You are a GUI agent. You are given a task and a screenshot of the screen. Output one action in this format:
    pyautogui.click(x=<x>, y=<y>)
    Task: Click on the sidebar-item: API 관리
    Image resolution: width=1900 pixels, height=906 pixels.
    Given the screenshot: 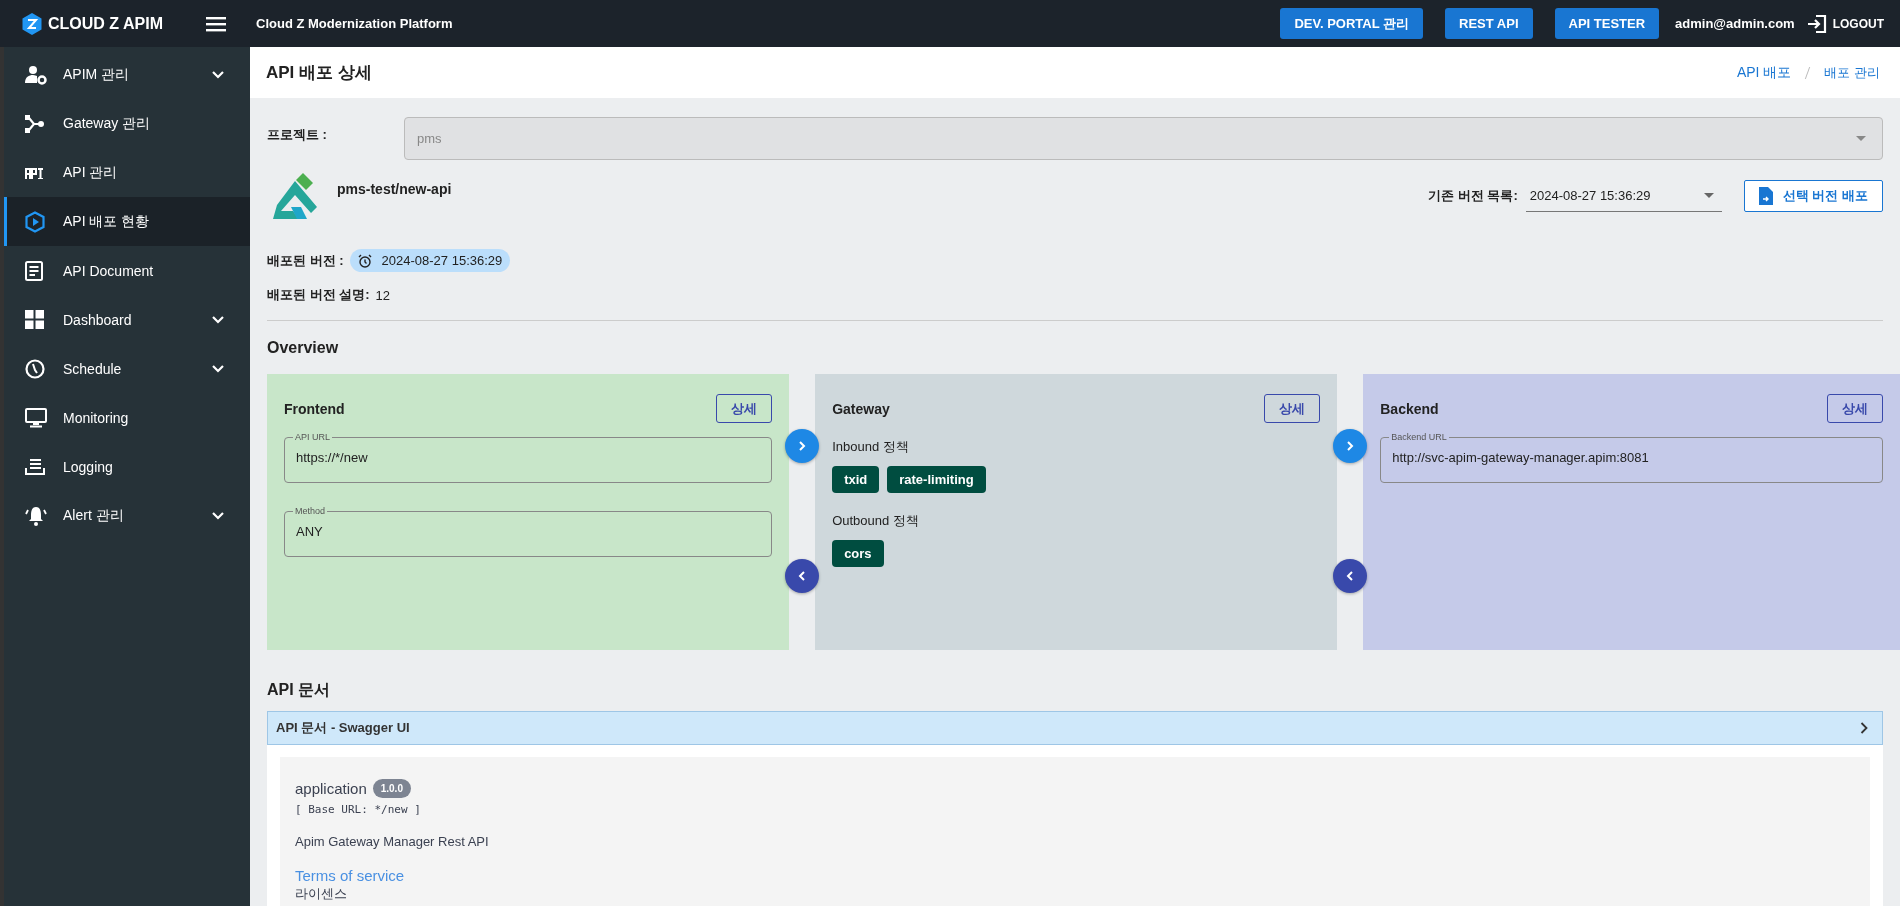 What is the action you would take?
    pyautogui.click(x=127, y=172)
    